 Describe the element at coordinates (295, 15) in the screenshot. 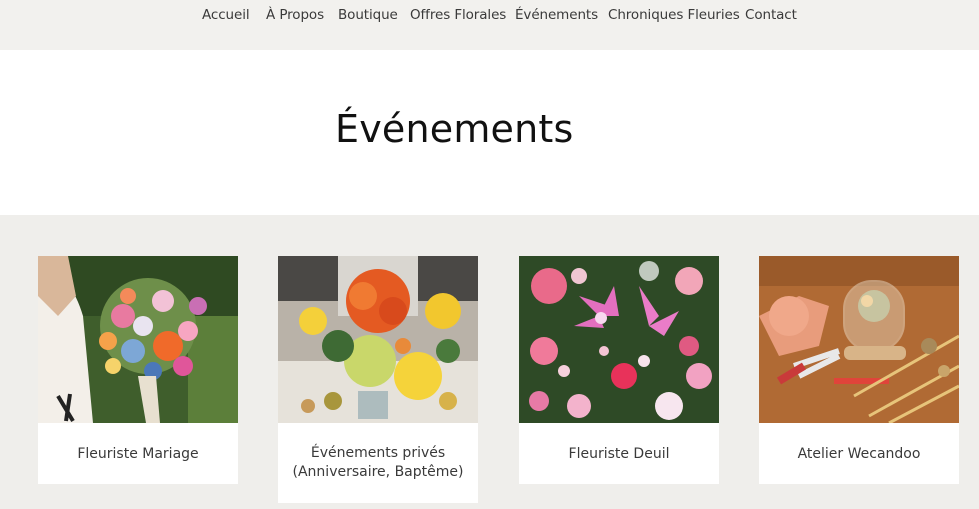

I see `nav-item-a-propos: À Propos` at that location.